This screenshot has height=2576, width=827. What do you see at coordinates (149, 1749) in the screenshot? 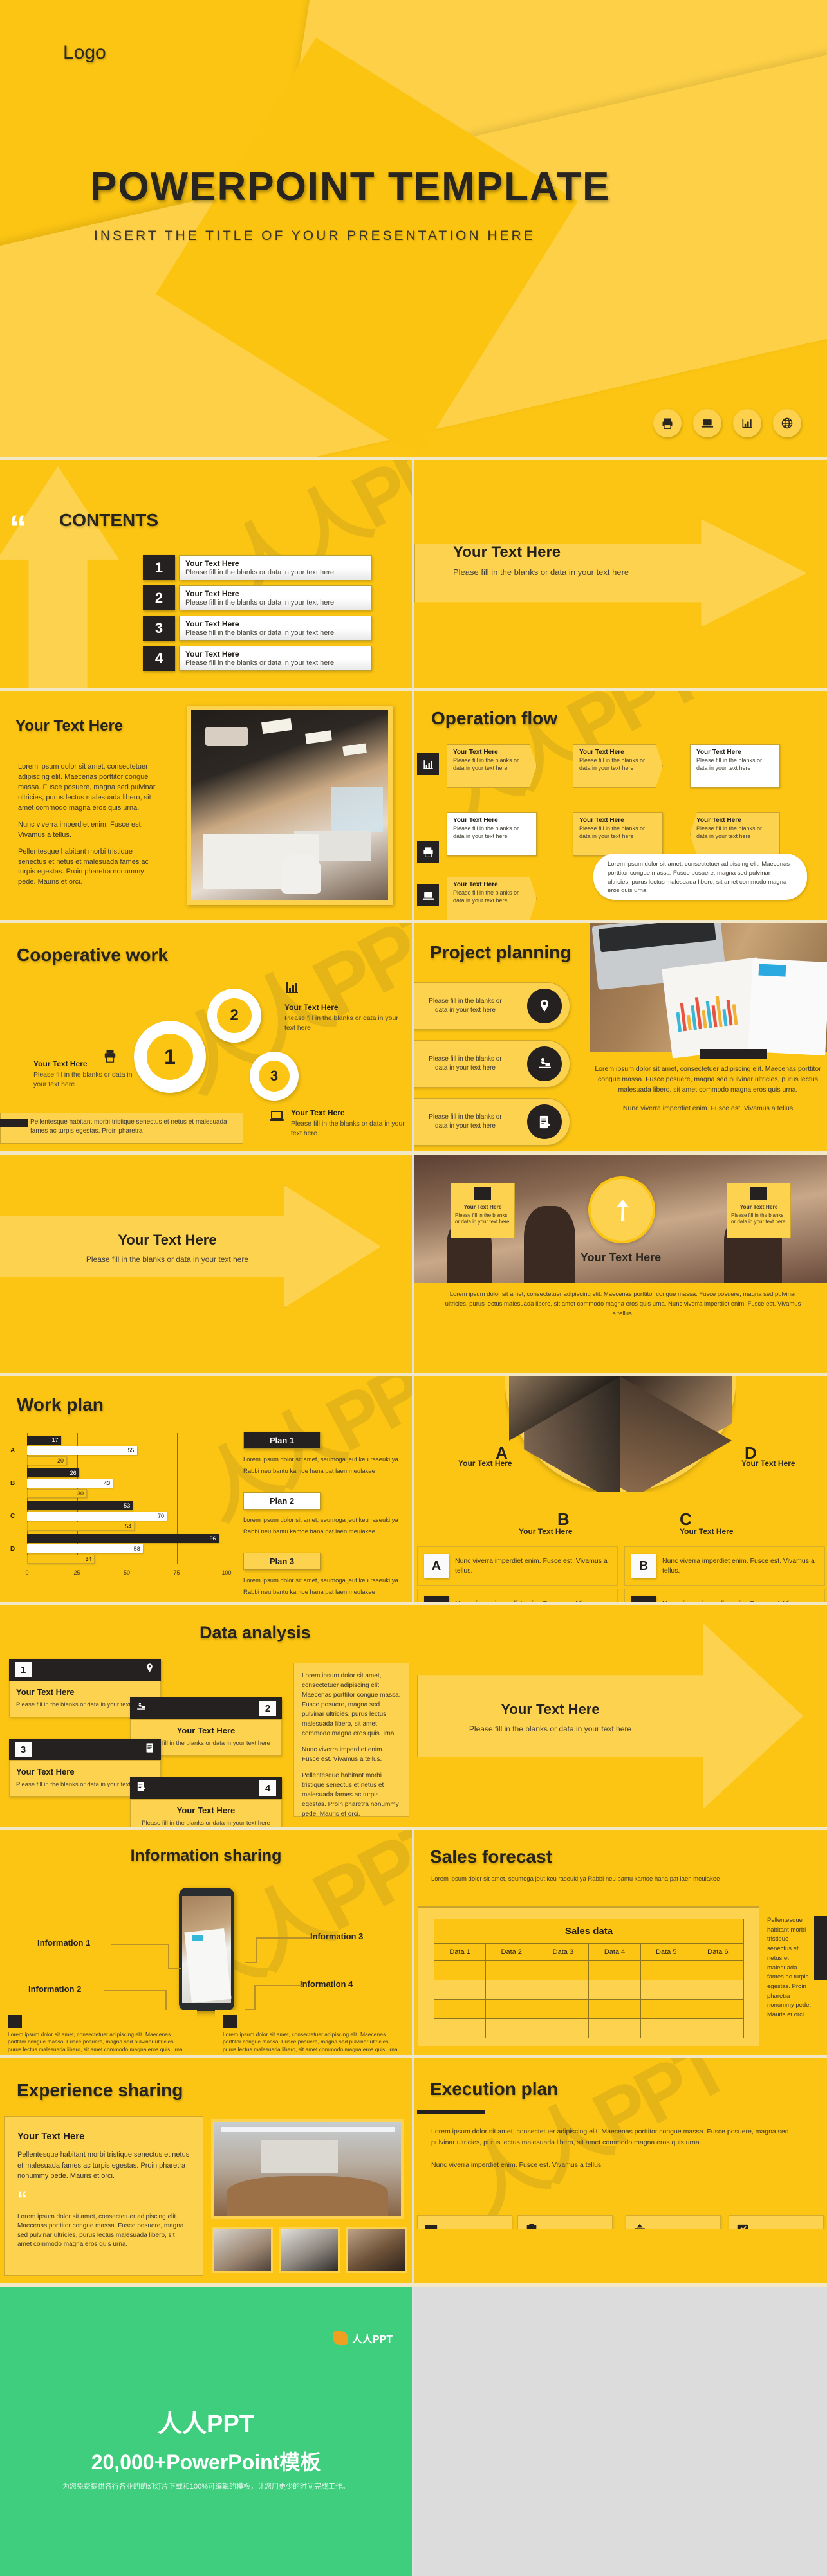
I see `document-icon` at bounding box center [149, 1749].